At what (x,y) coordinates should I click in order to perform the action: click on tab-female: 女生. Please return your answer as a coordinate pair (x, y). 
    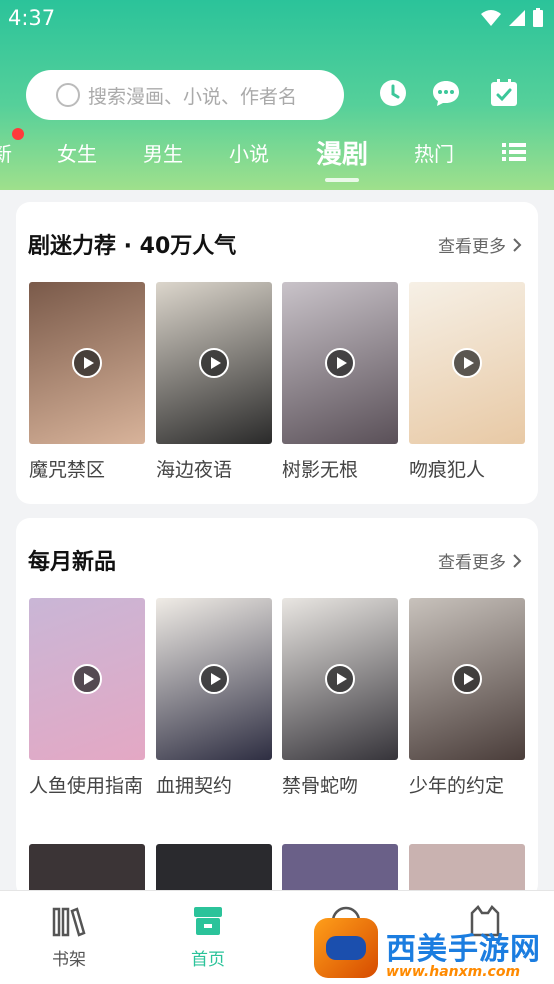
    Looking at the image, I should click on (77, 152).